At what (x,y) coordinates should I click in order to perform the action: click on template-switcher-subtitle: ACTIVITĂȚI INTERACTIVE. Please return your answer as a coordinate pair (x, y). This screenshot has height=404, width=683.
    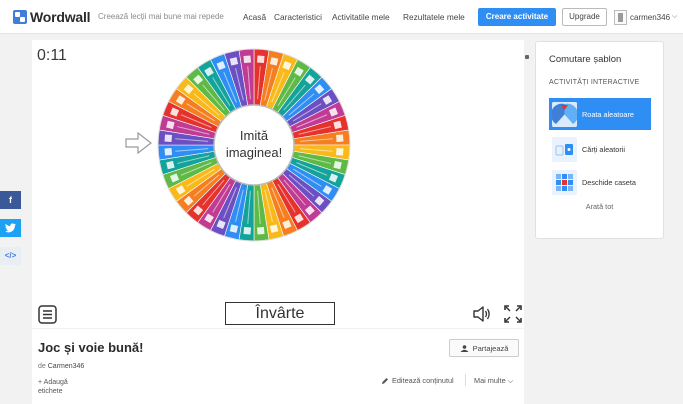
    Looking at the image, I should click on (594, 82).